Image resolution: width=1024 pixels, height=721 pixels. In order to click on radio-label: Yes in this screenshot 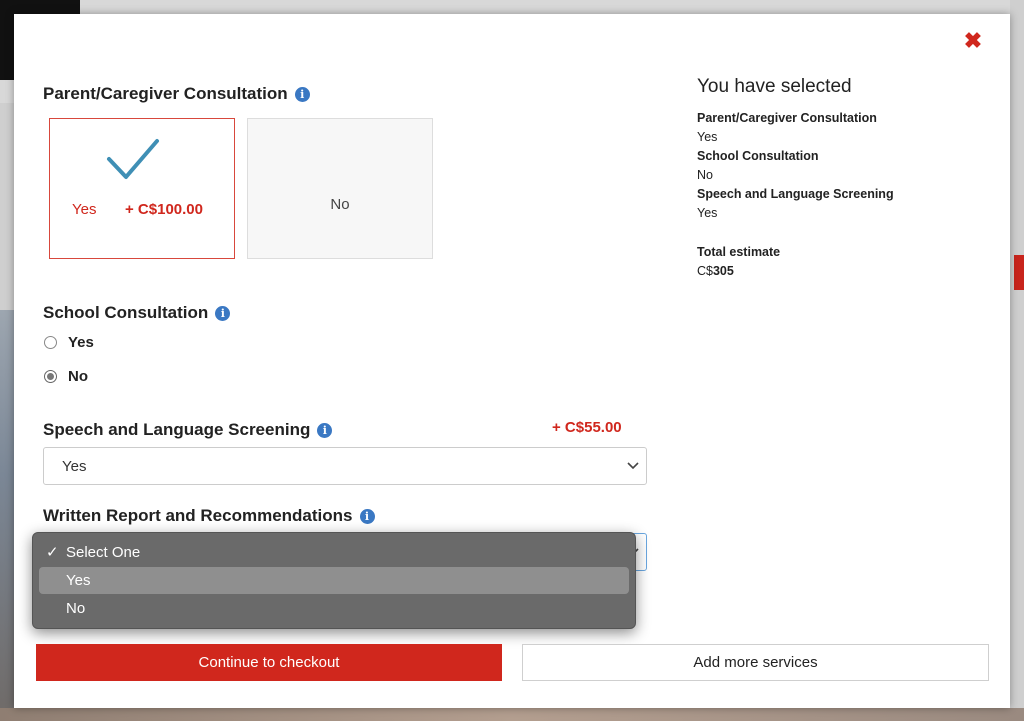, I will do `click(81, 342)`.